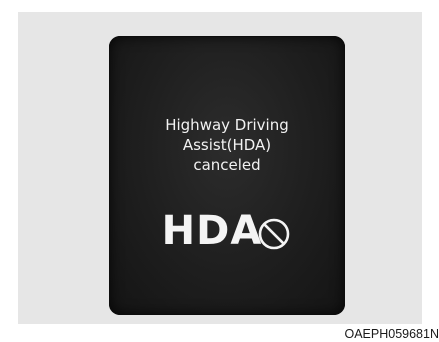  I want to click on cancel-prohibited-icon, so click(274, 234).